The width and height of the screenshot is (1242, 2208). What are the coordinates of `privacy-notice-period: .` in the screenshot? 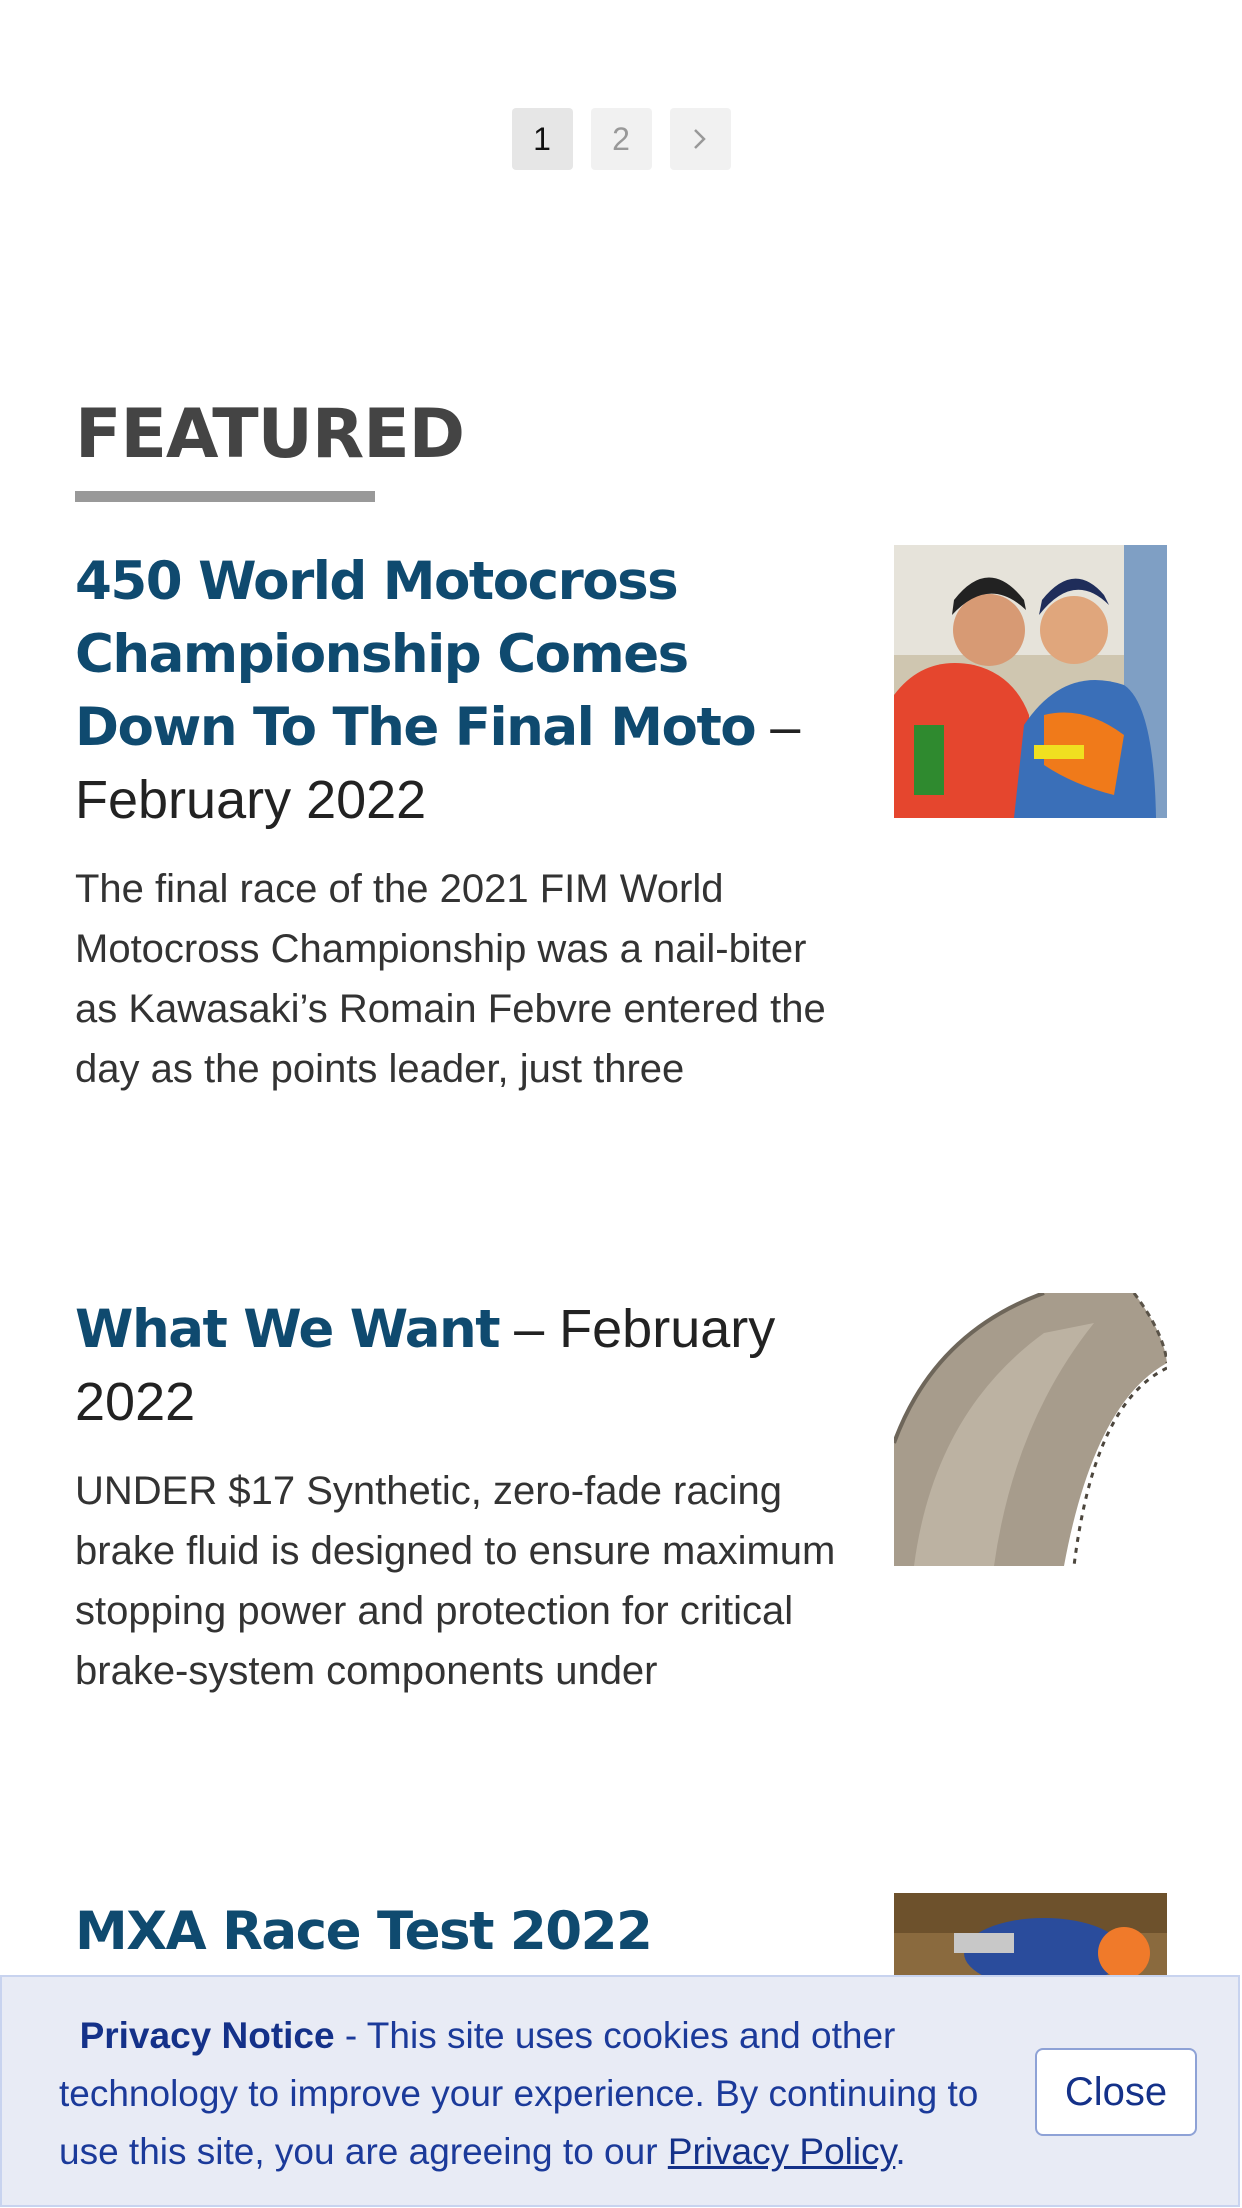 It's located at (900, 2151).